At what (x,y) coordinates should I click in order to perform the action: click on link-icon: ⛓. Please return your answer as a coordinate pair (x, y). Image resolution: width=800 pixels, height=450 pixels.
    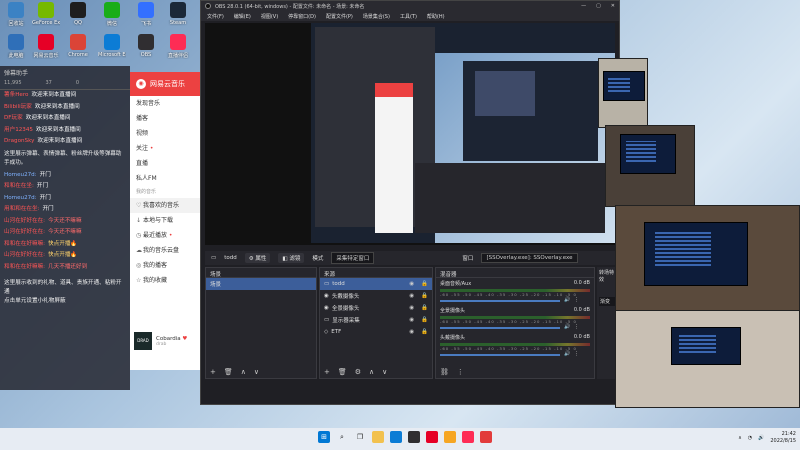
    Looking at the image, I should click on (444, 372).